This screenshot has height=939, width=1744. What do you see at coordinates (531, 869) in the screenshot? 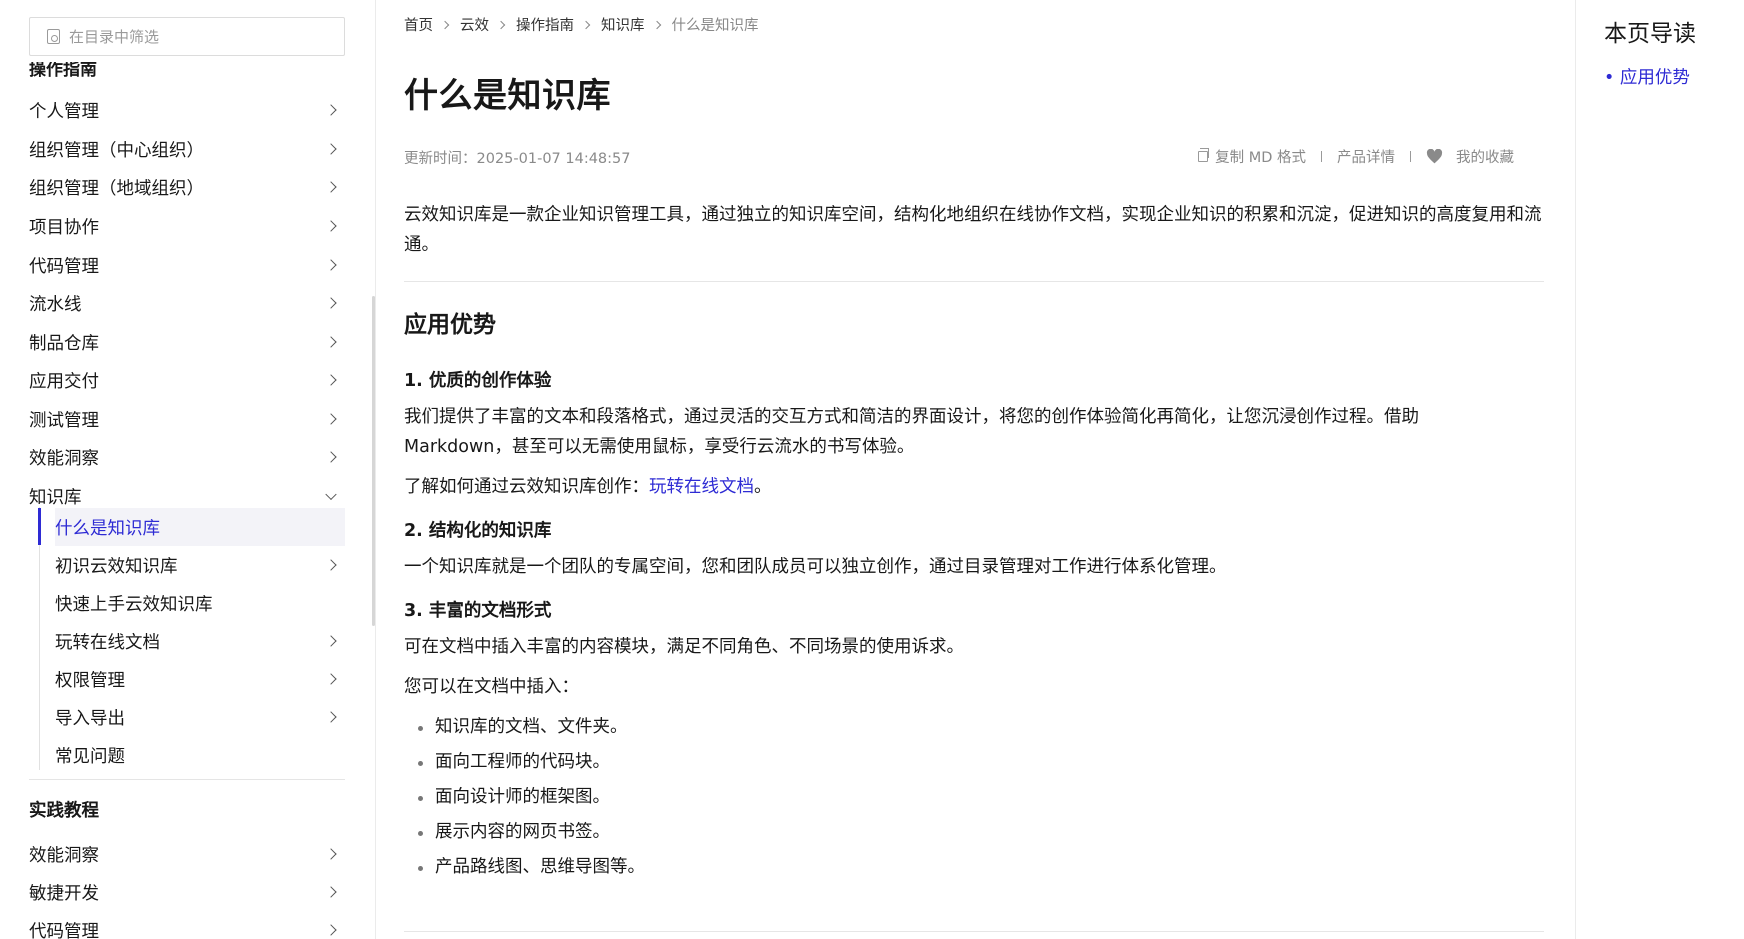
I see `list-item: 产品路线图、思维导图等。` at bounding box center [531, 869].